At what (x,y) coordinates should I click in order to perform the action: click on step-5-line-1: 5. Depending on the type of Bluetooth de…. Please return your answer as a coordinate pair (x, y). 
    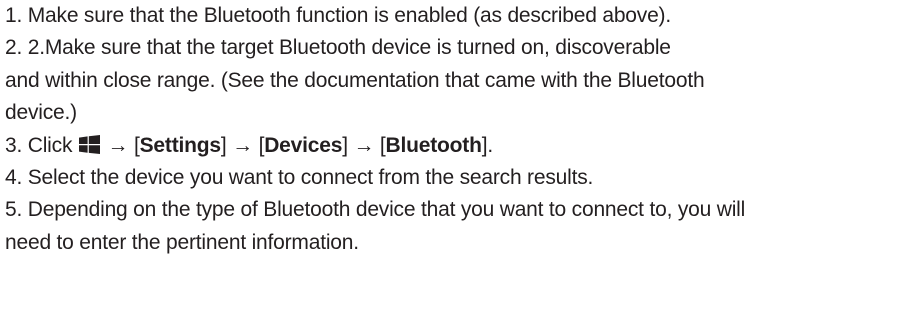
    Looking at the image, I should click on (375, 210).